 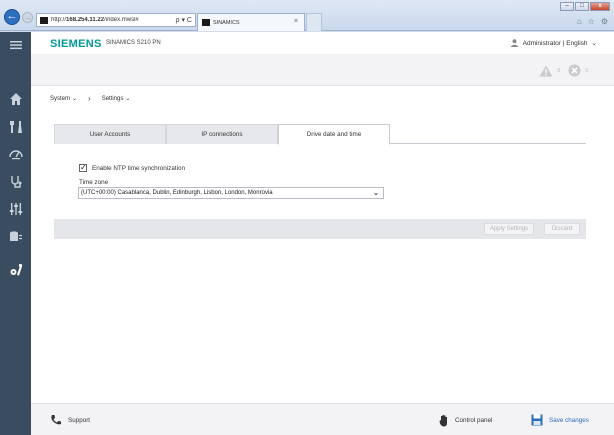 I want to click on tab-user-accounts: User Accounts, so click(x=110, y=134).